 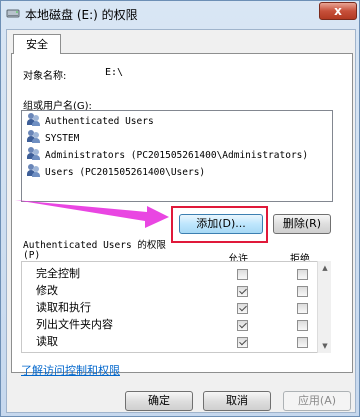 What do you see at coordinates (170, 308) in the screenshot?
I see `permission-row: 读取和执行` at bounding box center [170, 308].